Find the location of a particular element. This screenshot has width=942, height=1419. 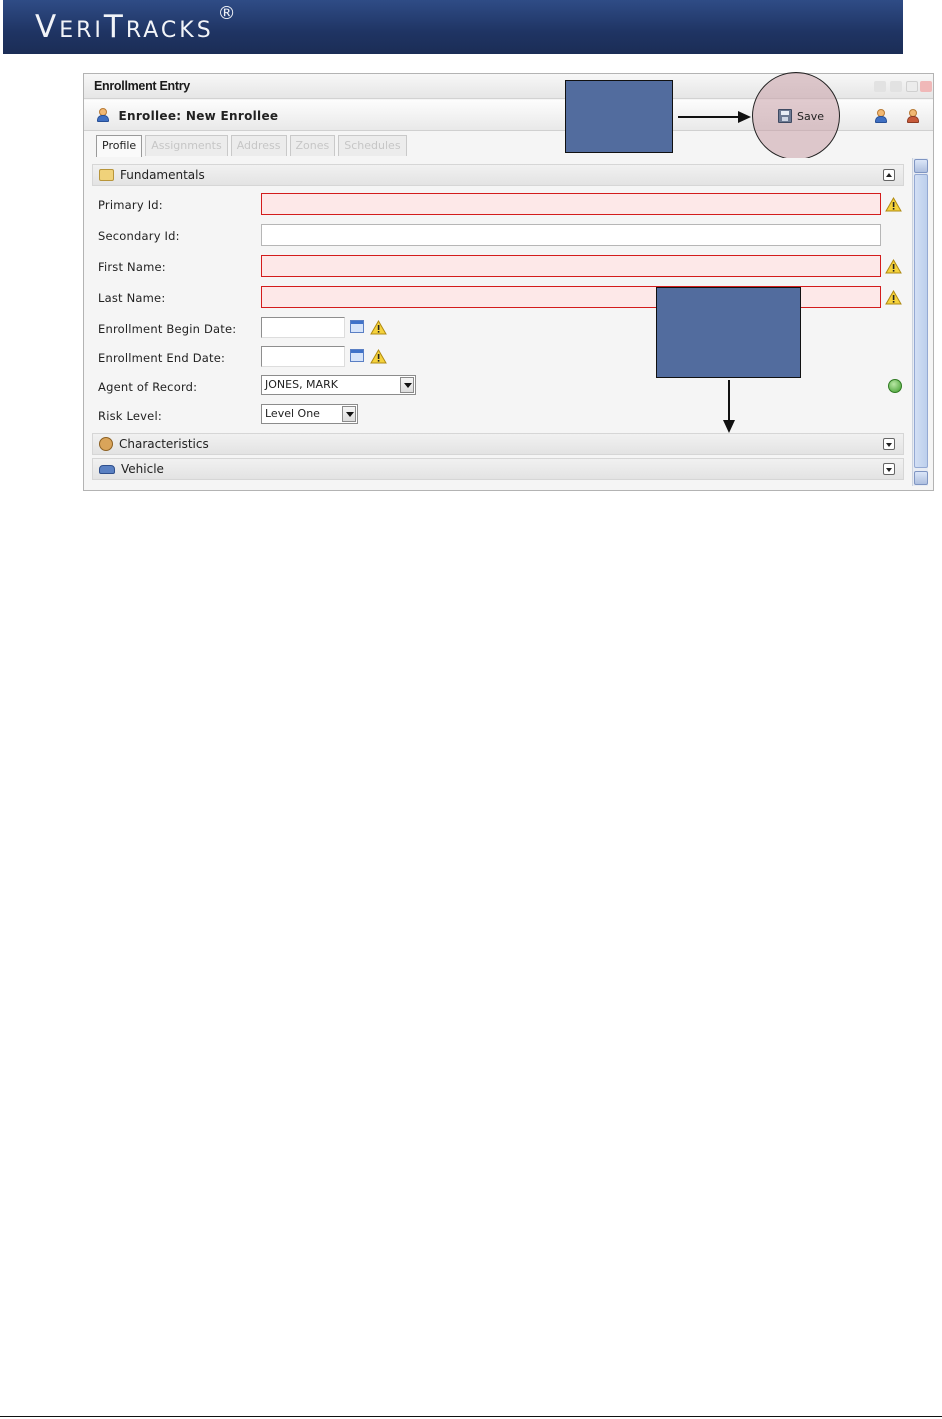

enrollee-toolbar: Enrollee: New Enrollee Save is located at coordinates (508, 116).